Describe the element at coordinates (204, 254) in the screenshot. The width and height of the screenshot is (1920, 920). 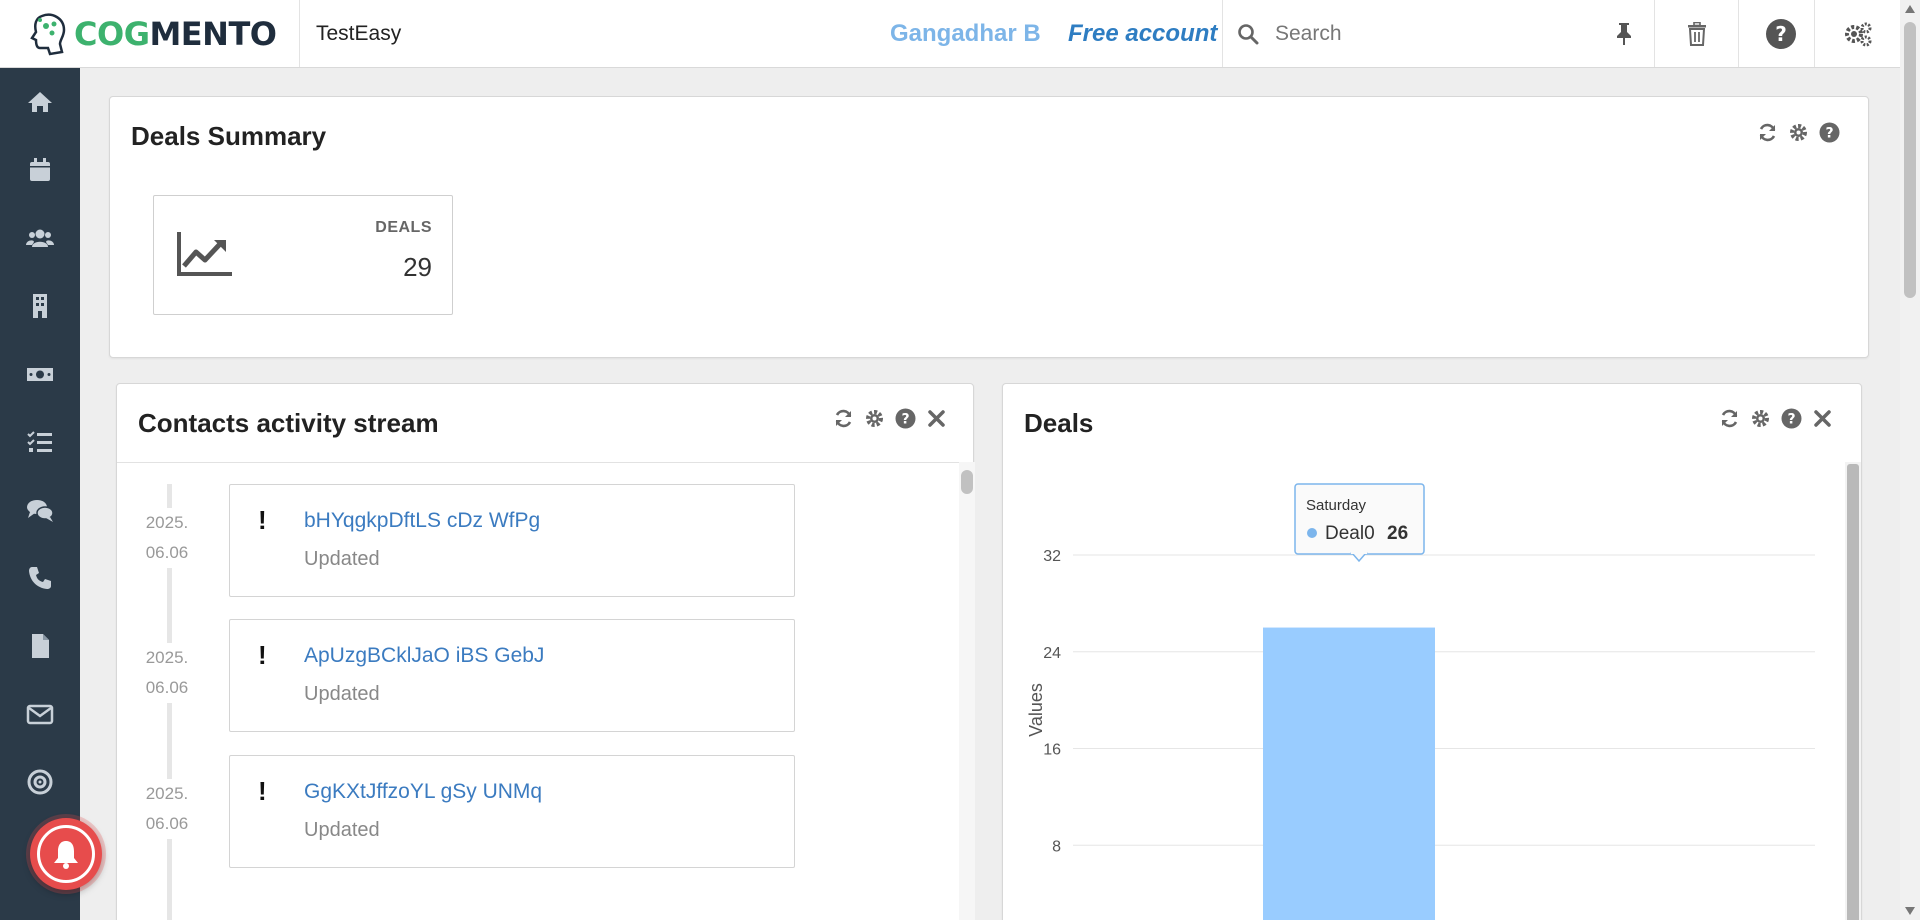
I see `line-chart-icon` at that location.